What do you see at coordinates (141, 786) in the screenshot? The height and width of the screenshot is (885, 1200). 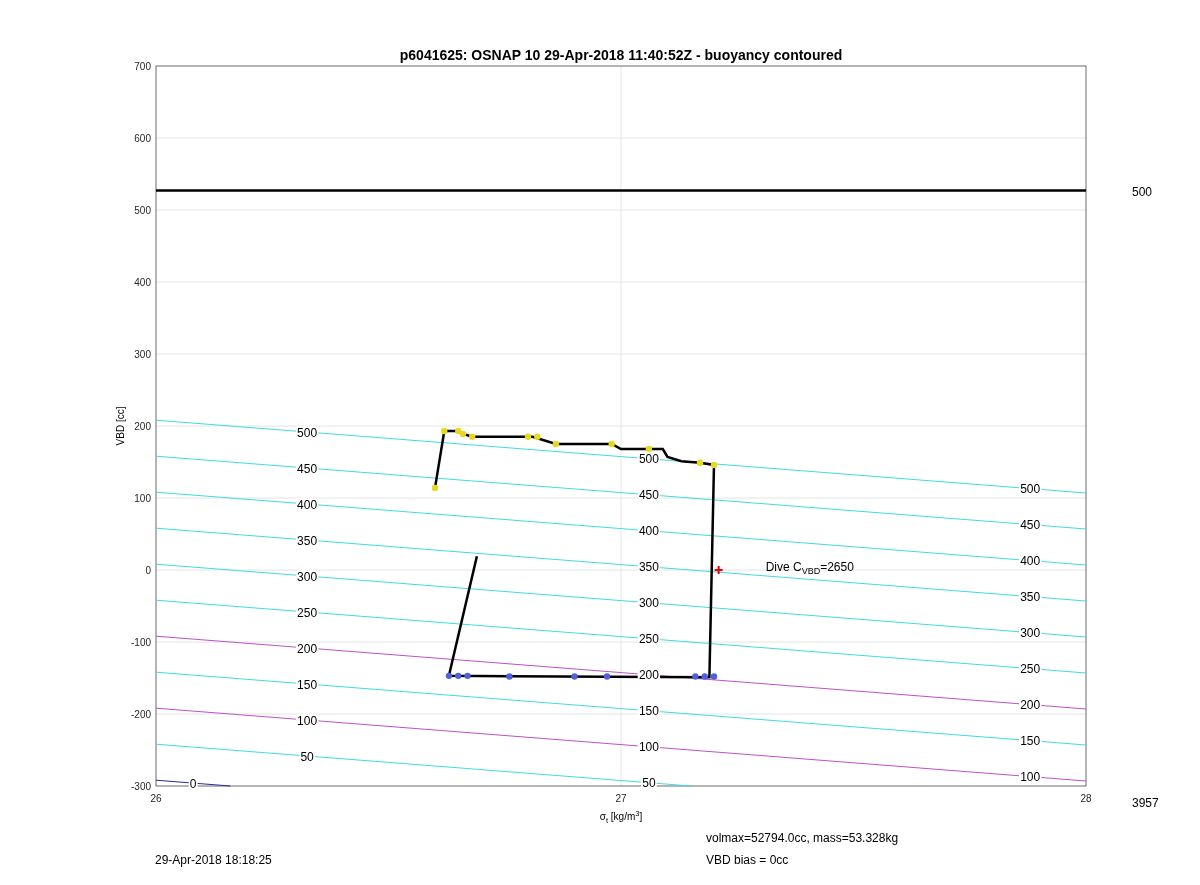 I see `y-tick-label: -300` at bounding box center [141, 786].